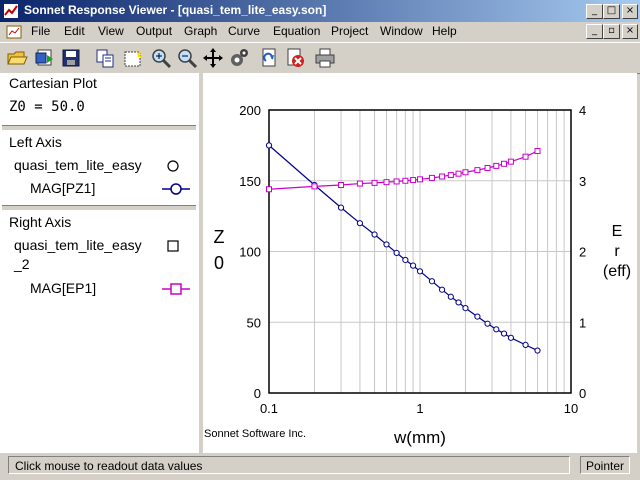 The image size is (640, 480). What do you see at coordinates (35, 142) in the screenshot?
I see `left-axis-heading: Left Axis` at bounding box center [35, 142].